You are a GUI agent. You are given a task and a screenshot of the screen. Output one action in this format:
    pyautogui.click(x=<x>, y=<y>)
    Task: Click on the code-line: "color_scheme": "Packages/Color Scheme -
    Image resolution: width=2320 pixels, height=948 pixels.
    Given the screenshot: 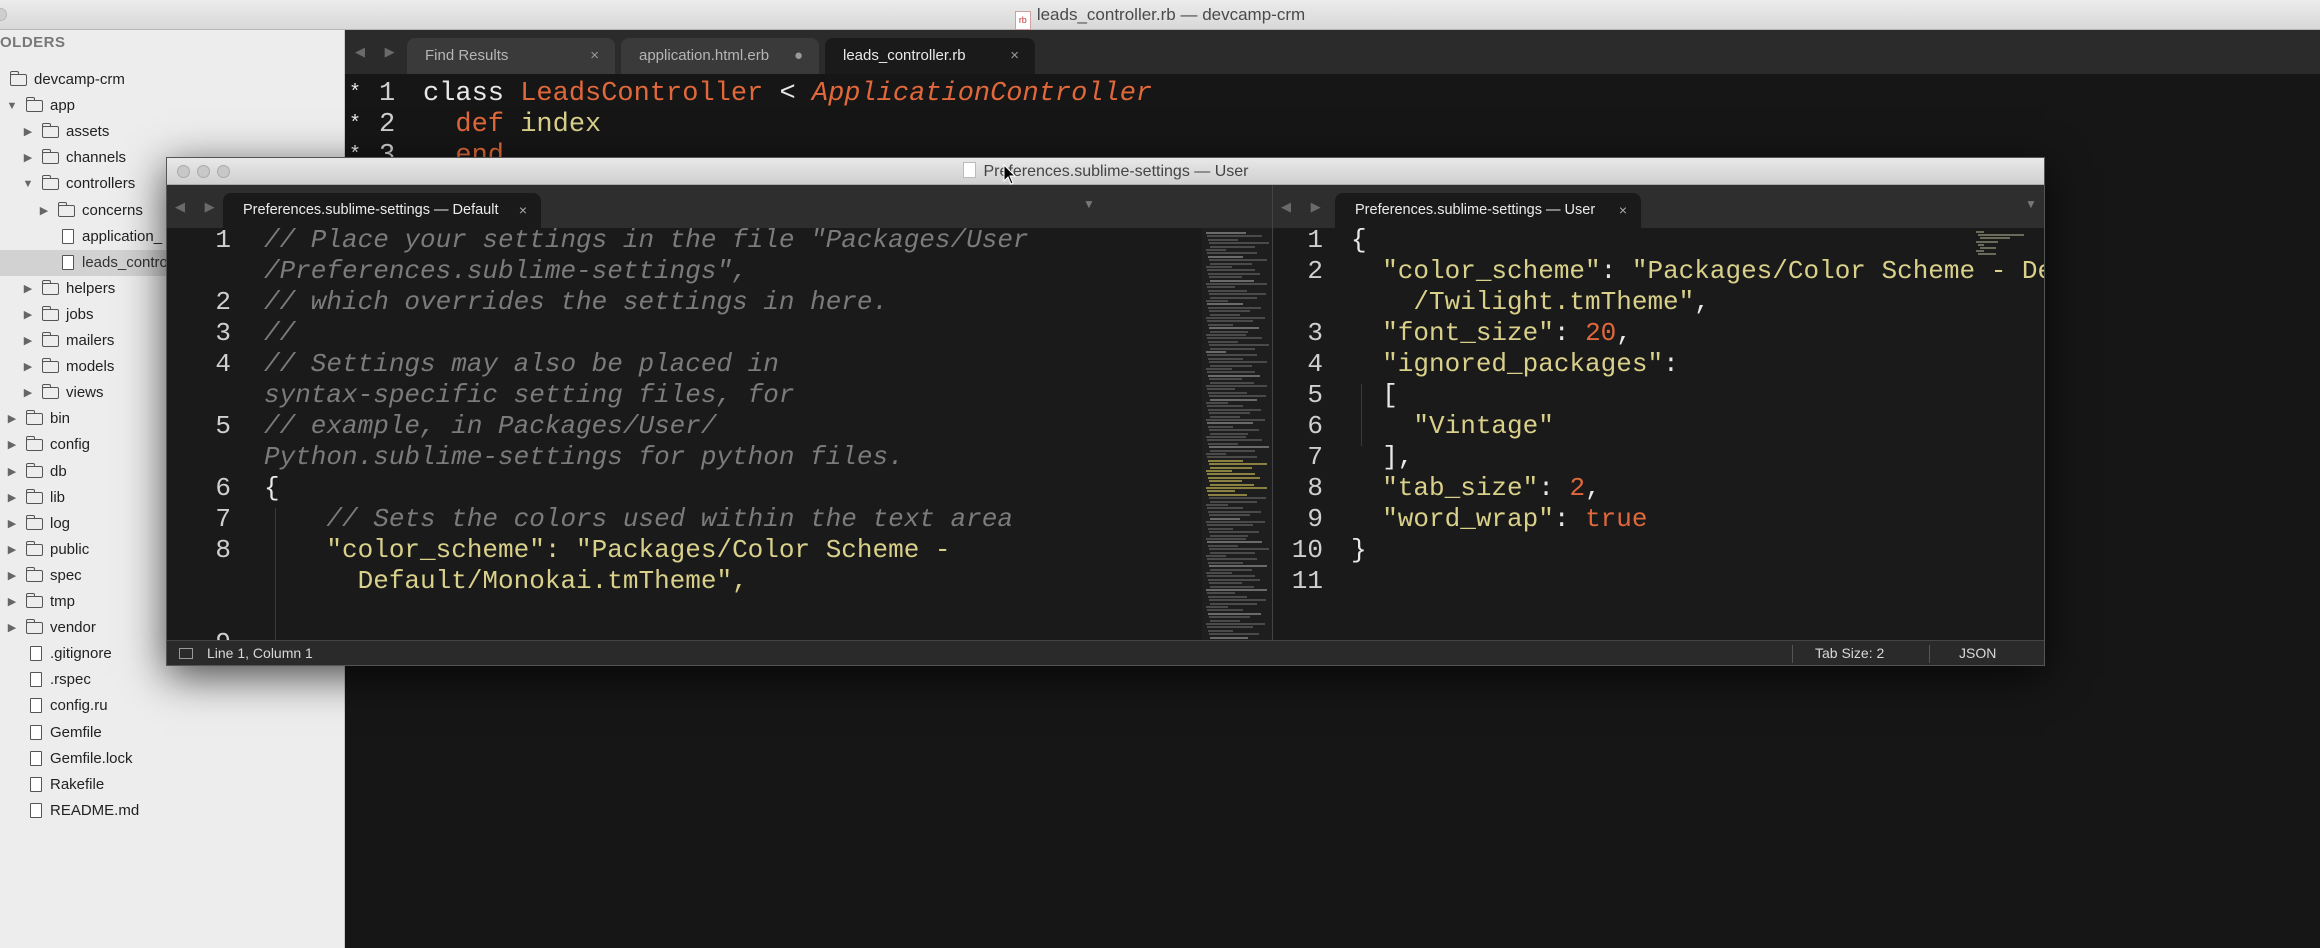 What is the action you would take?
    pyautogui.click(x=607, y=550)
    